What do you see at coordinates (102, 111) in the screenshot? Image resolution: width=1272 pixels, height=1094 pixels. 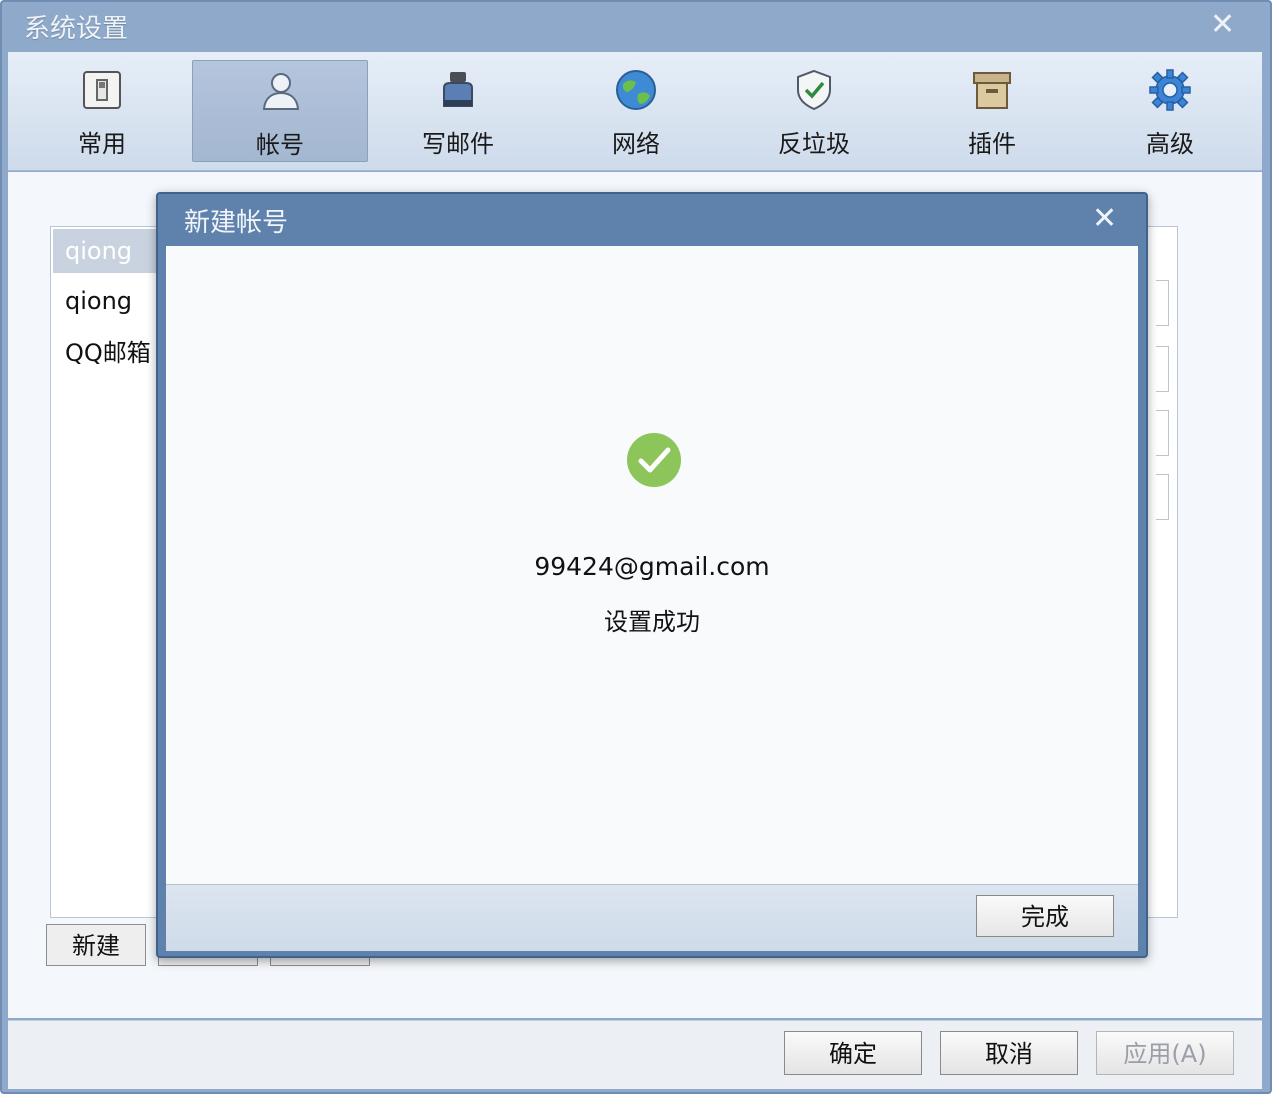 I see `tab-general: 常用` at bounding box center [102, 111].